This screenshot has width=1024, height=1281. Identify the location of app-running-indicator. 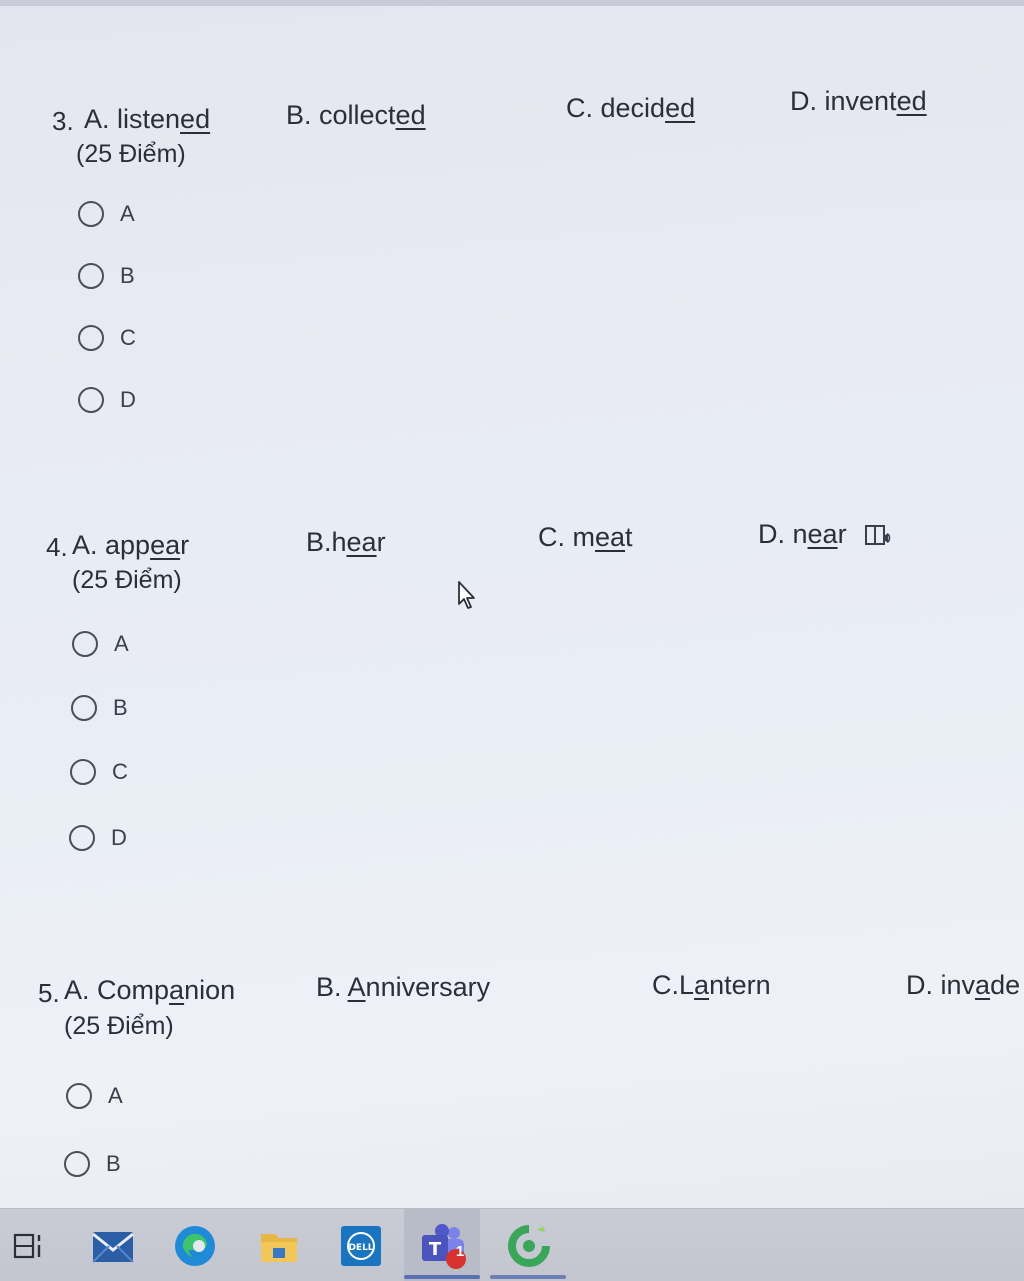
(528, 1277).